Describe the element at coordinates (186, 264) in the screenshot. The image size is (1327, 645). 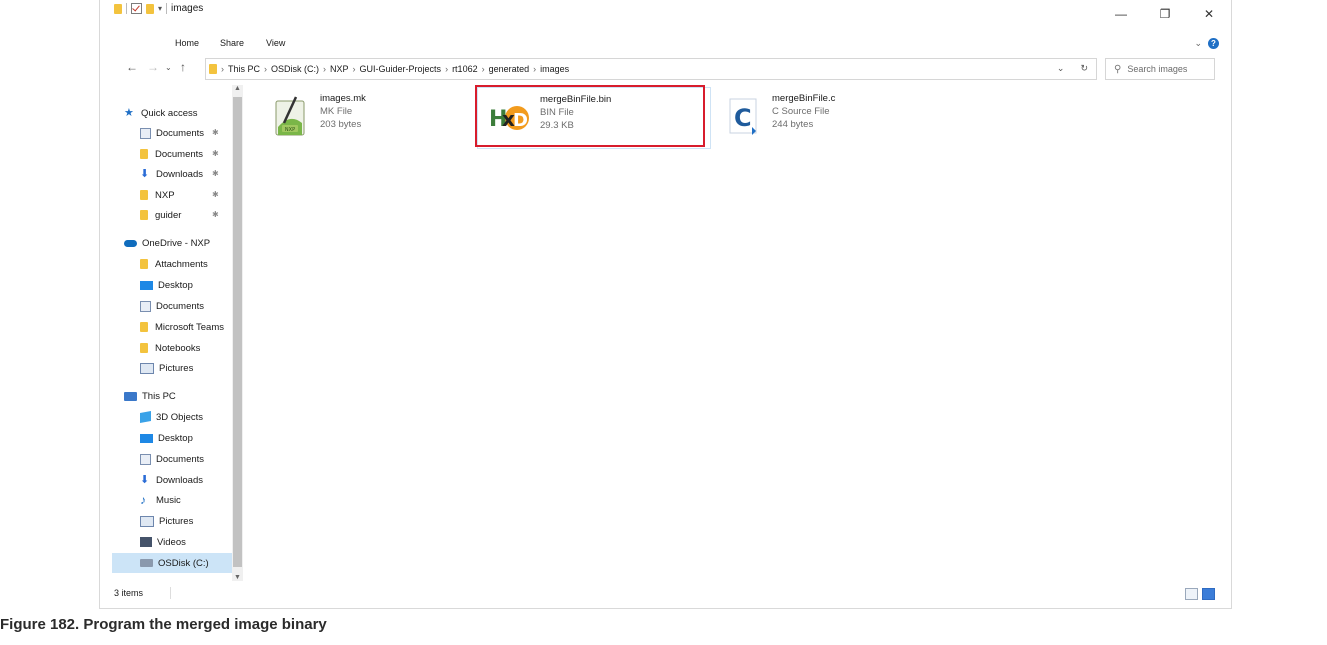
I see `sidebar-item-attachments: Attachments` at that location.